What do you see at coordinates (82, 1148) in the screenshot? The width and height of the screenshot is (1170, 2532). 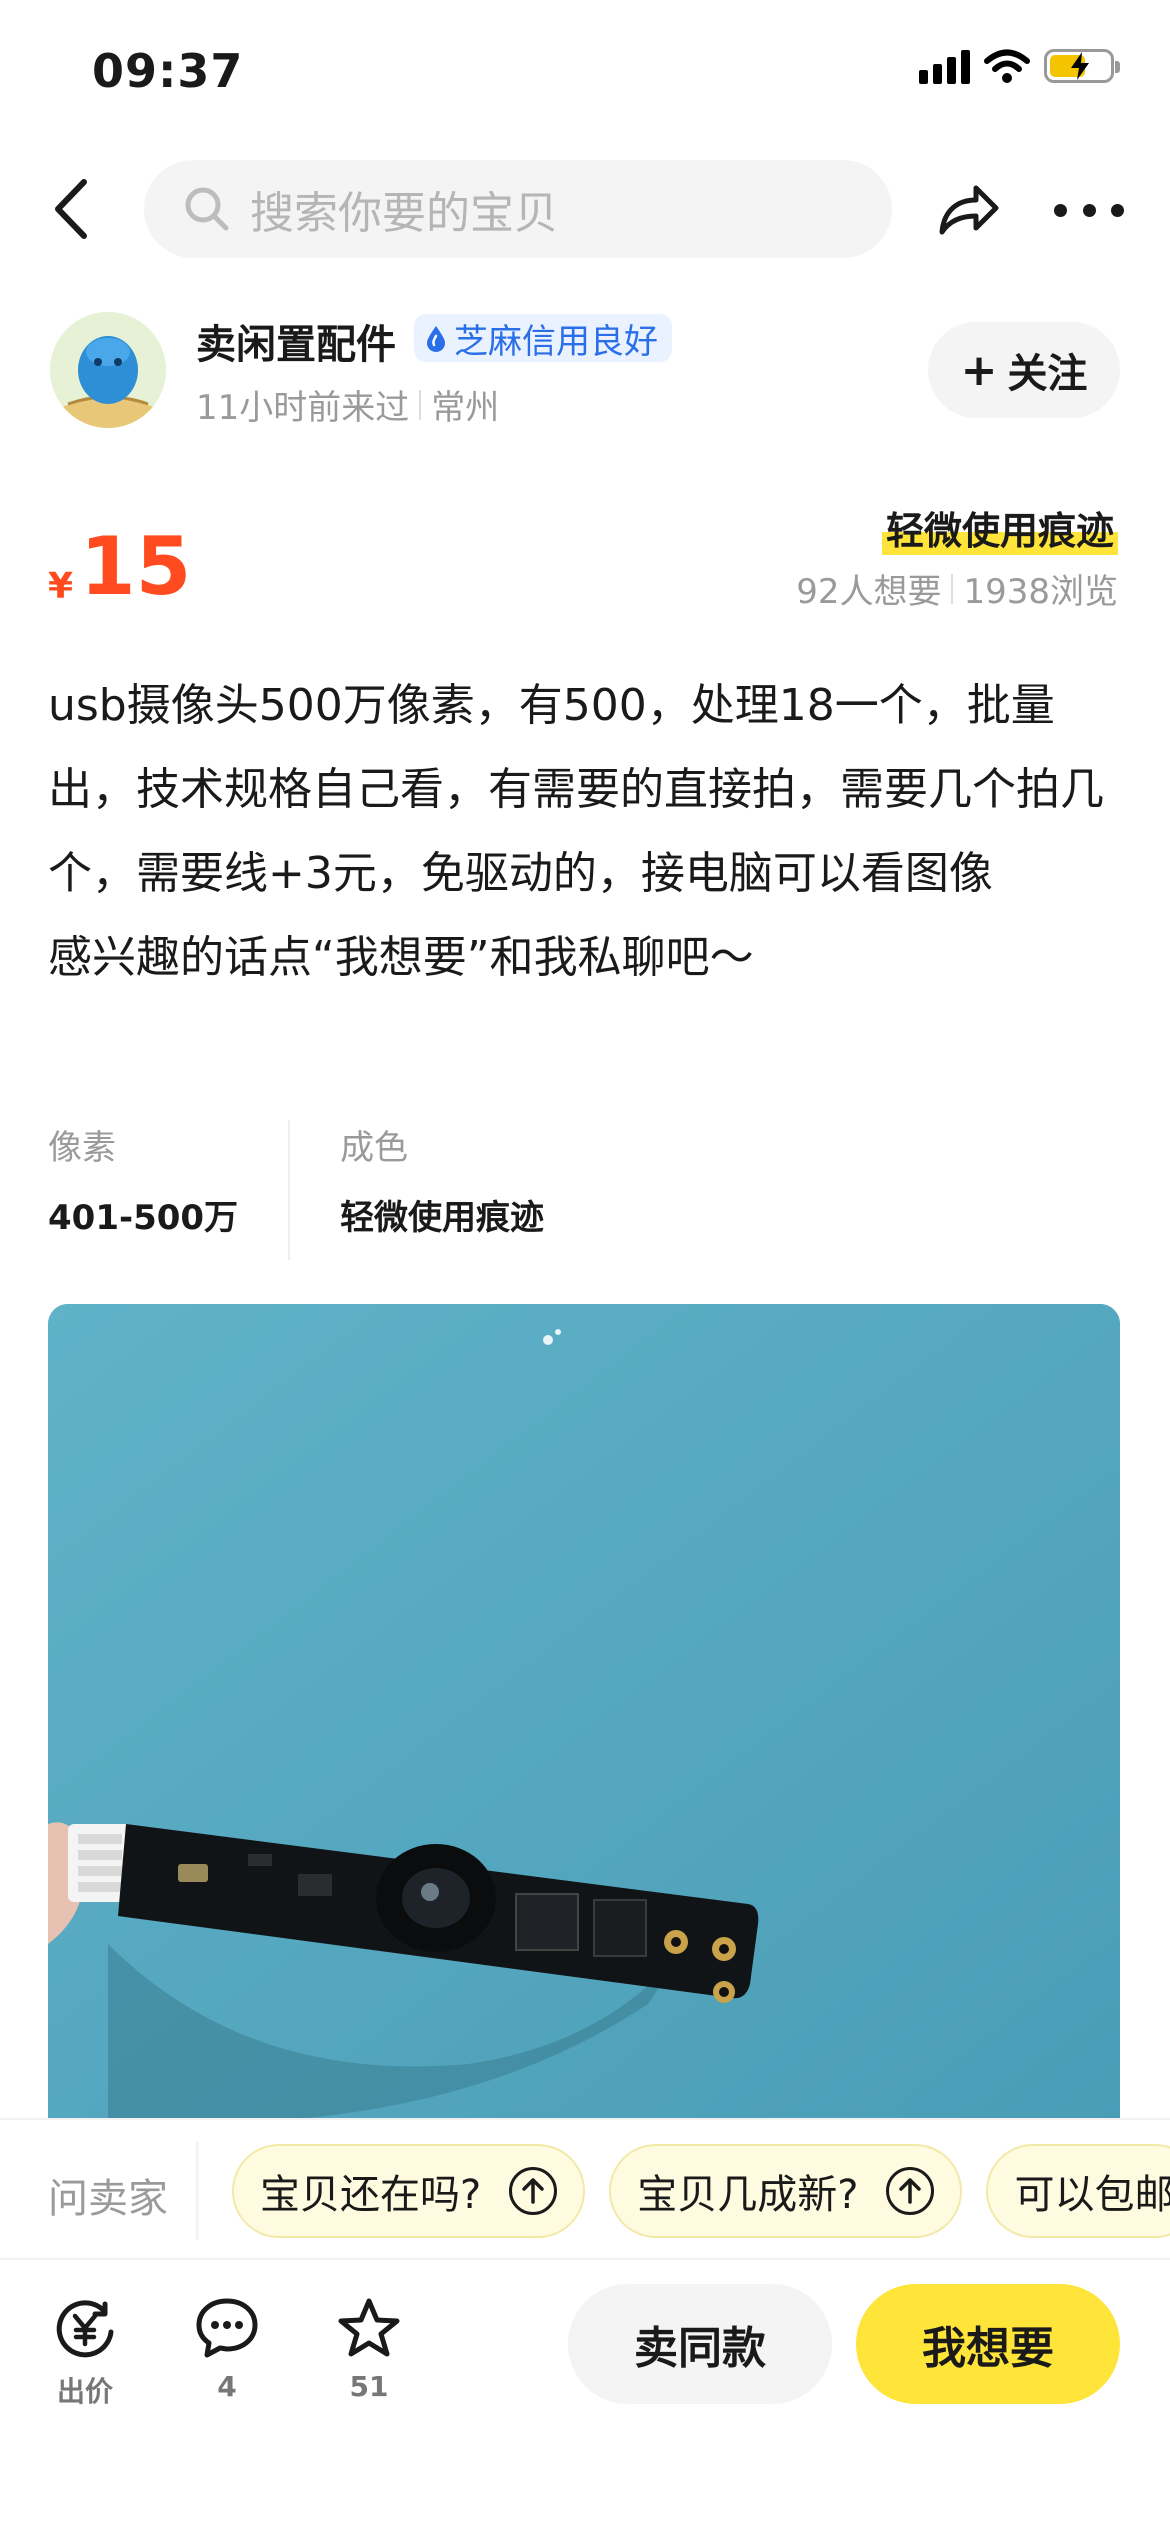 I see `attribute-key: 像素` at bounding box center [82, 1148].